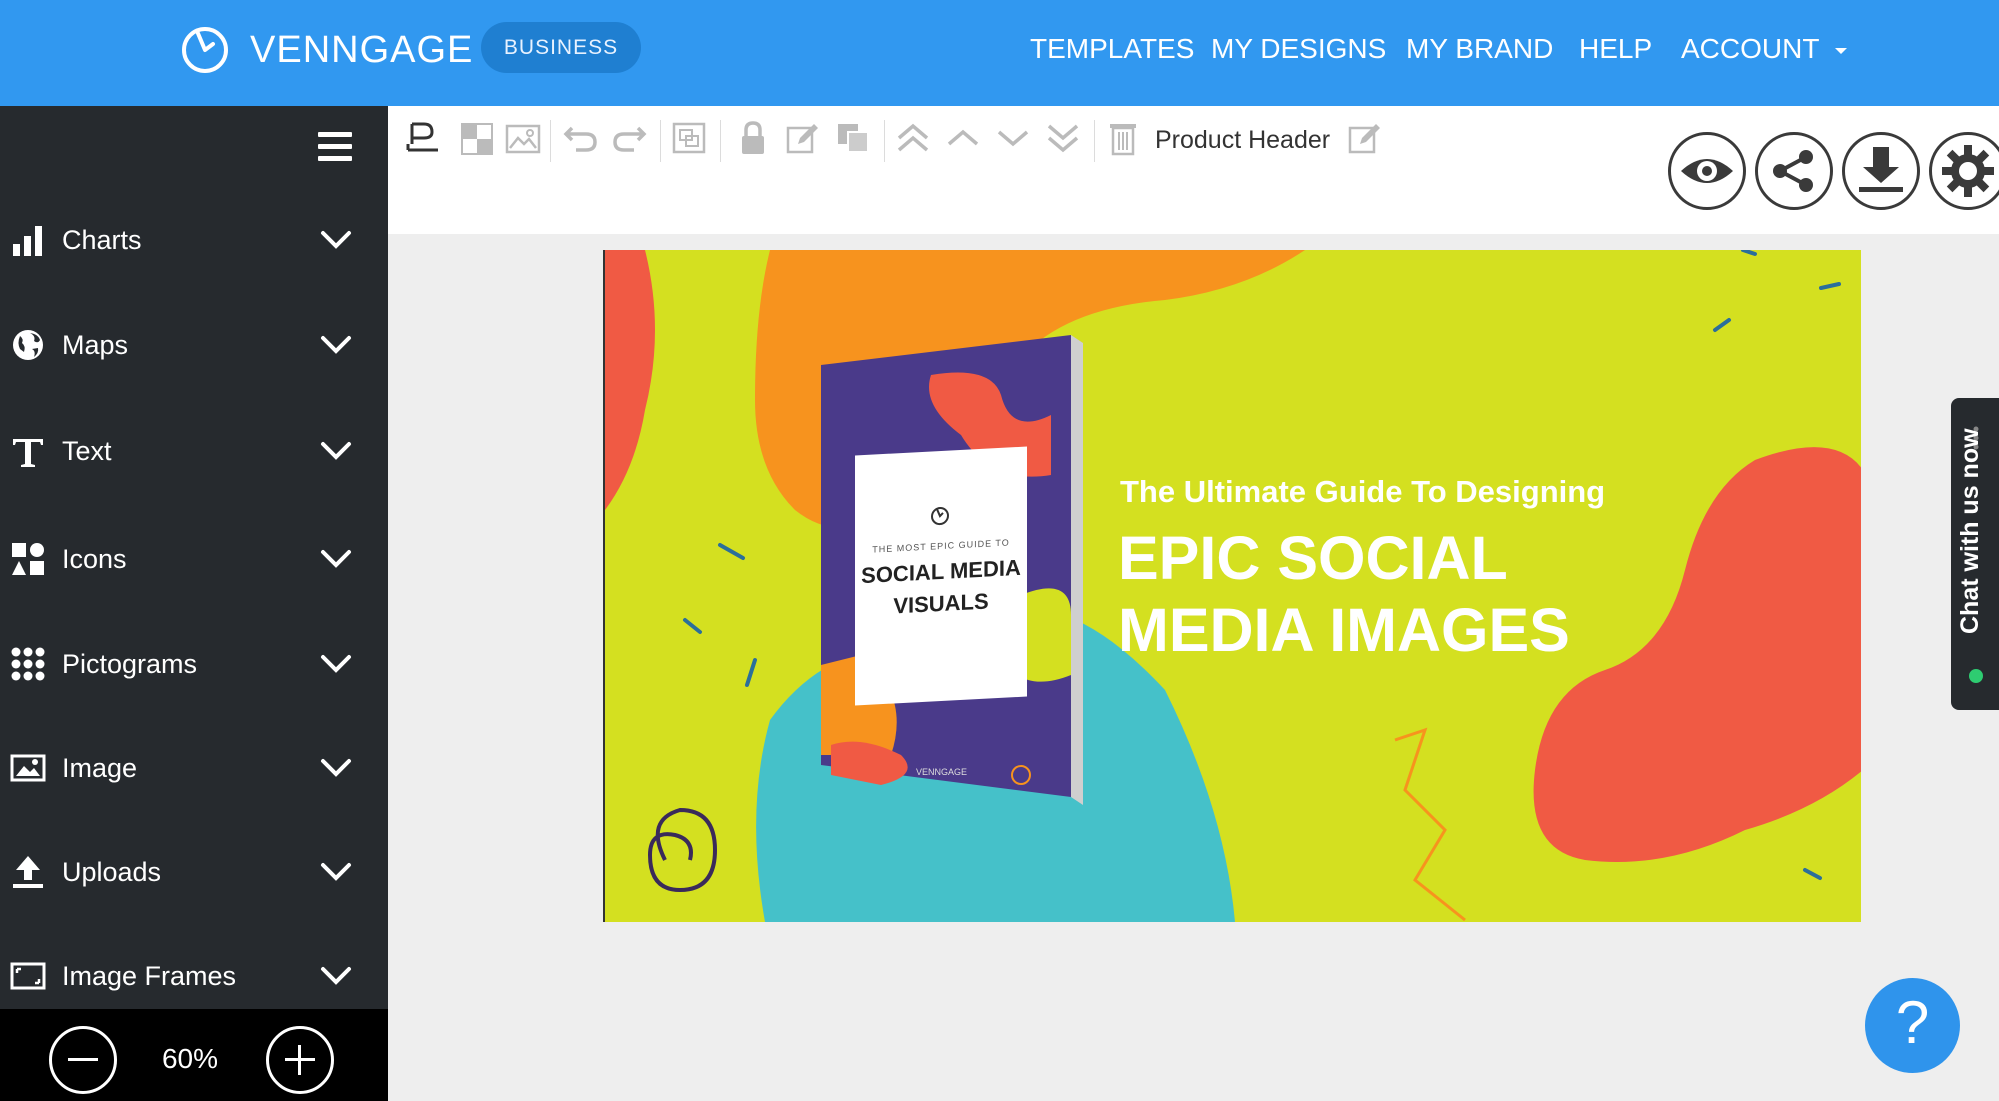 The width and height of the screenshot is (1999, 1101). I want to click on rename-edit-icon, so click(1365, 138).